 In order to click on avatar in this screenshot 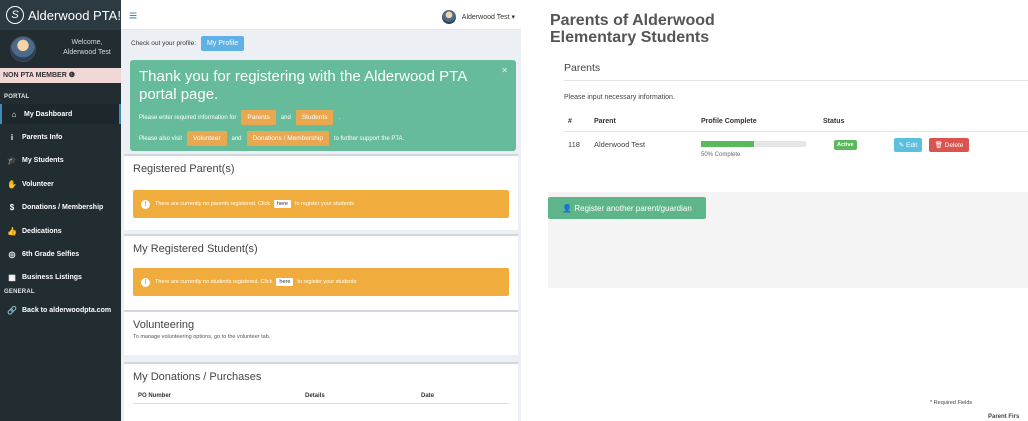, I will do `click(23, 49)`.